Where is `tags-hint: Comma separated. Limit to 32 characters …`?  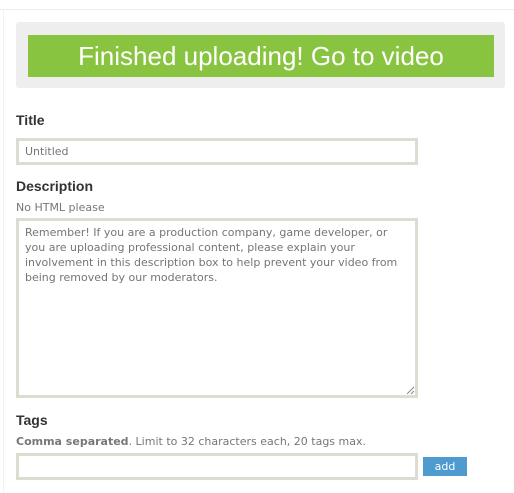
tags-hint: Comma separated. Limit to 32 characters … is located at coordinates (191, 441).